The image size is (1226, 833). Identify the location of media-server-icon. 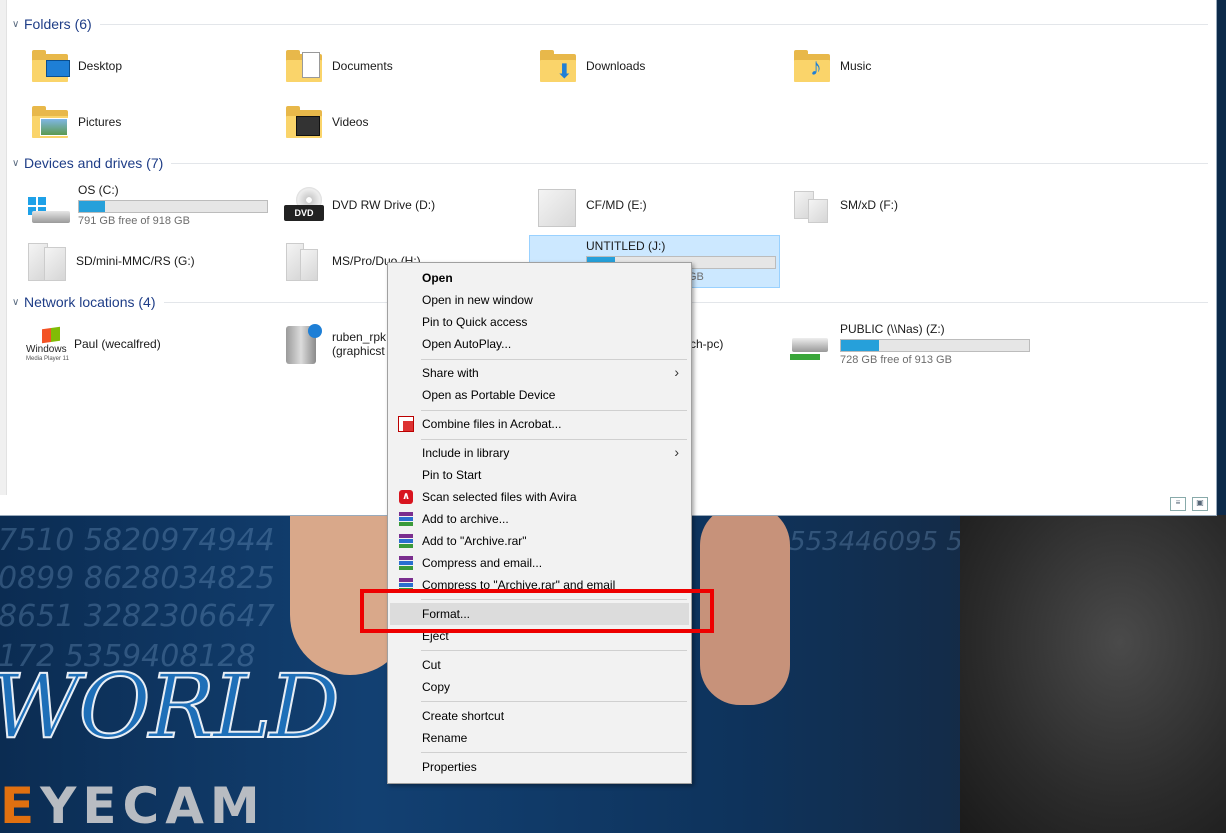
(304, 344).